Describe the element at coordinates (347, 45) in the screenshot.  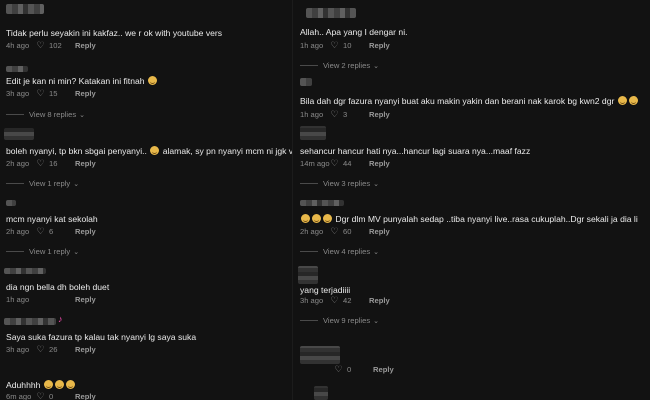
I see `like-count: 10` at that location.